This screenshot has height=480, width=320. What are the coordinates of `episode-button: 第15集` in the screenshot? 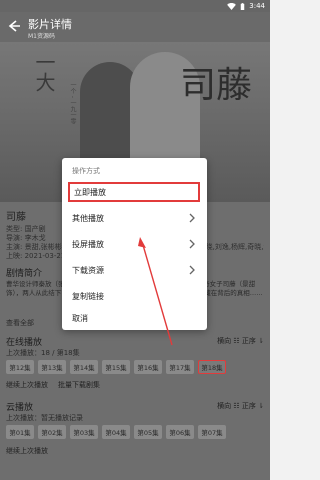 It's located at (116, 367).